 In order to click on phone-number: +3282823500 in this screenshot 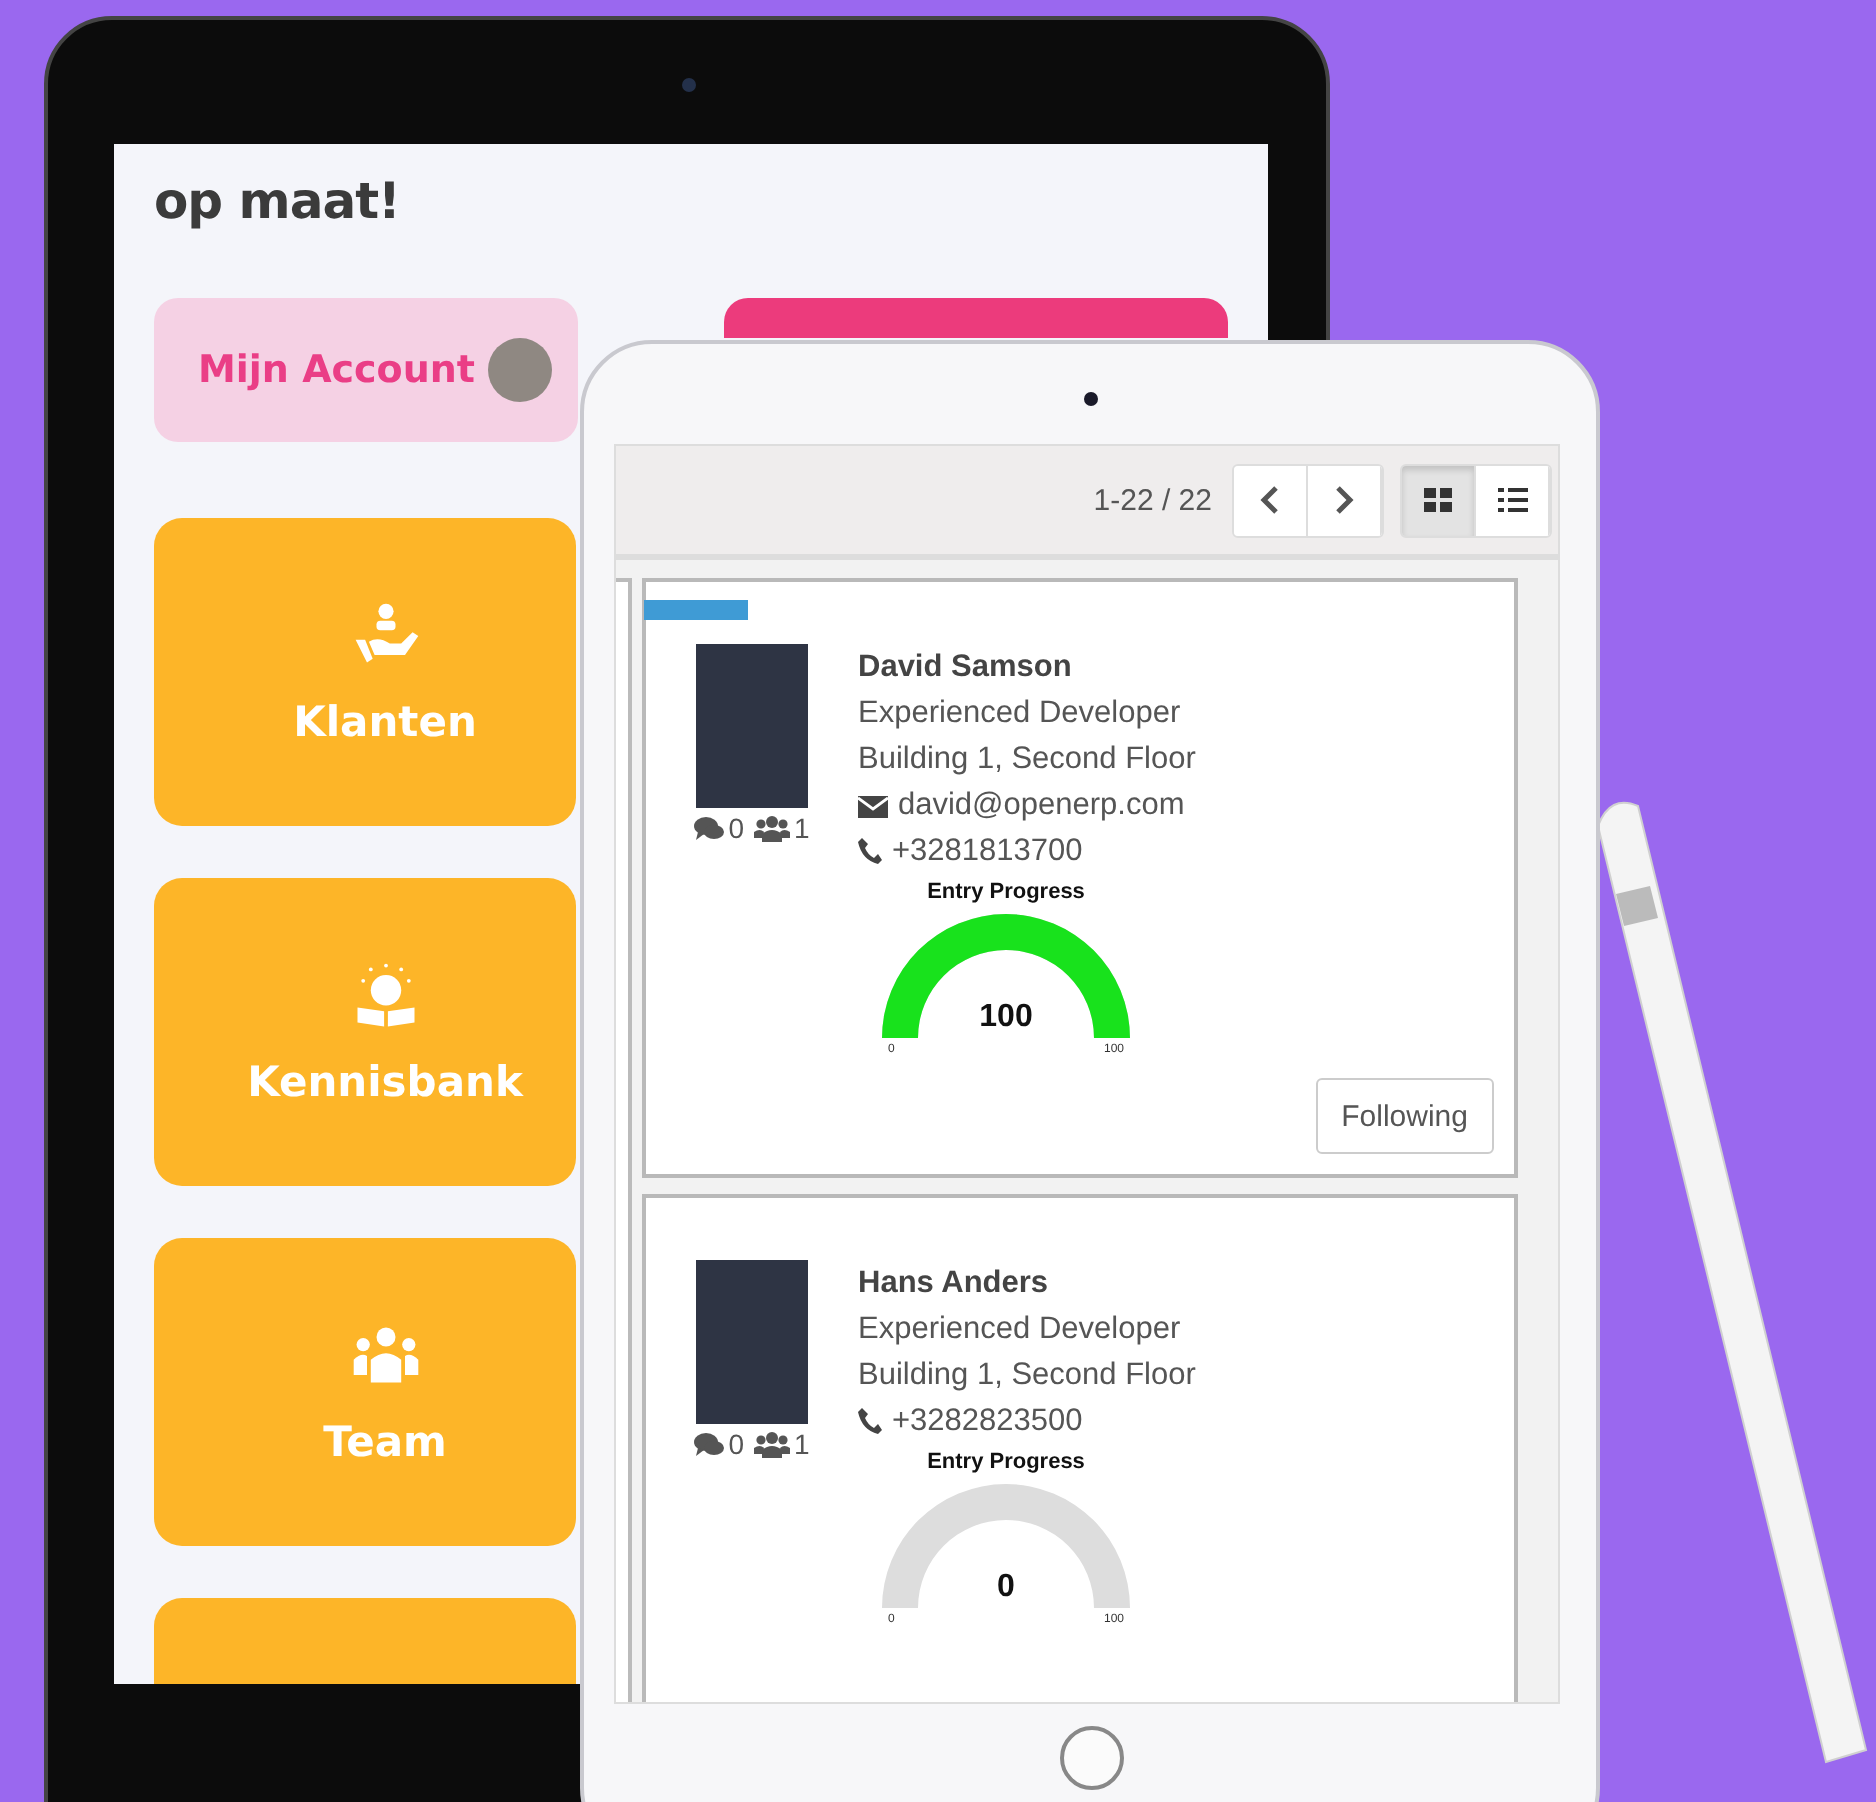, I will do `click(987, 1422)`.